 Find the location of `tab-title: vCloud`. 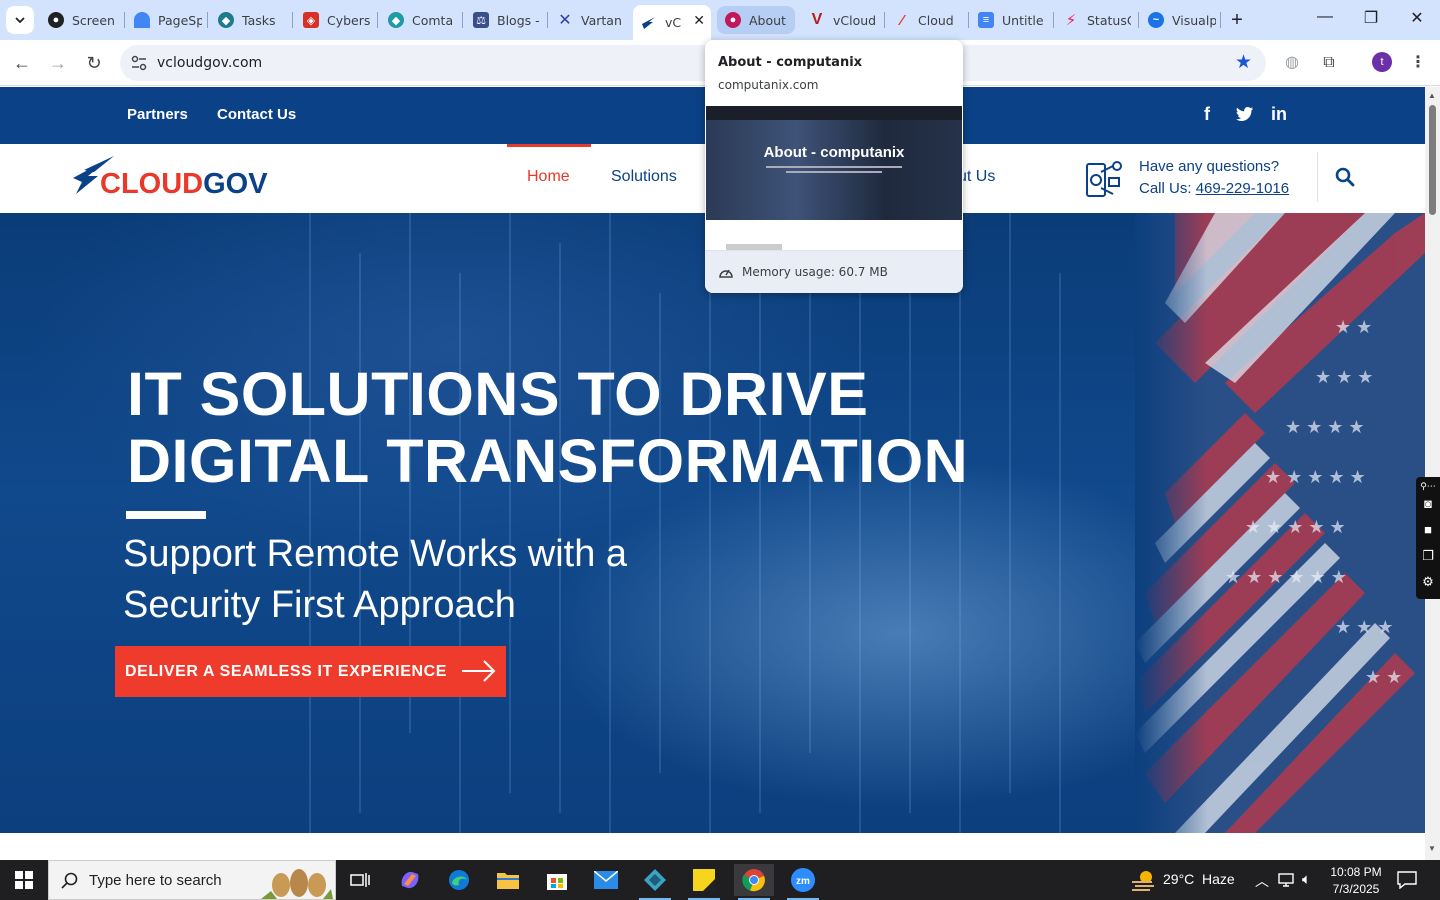

tab-title: vCloud is located at coordinates (855, 20).